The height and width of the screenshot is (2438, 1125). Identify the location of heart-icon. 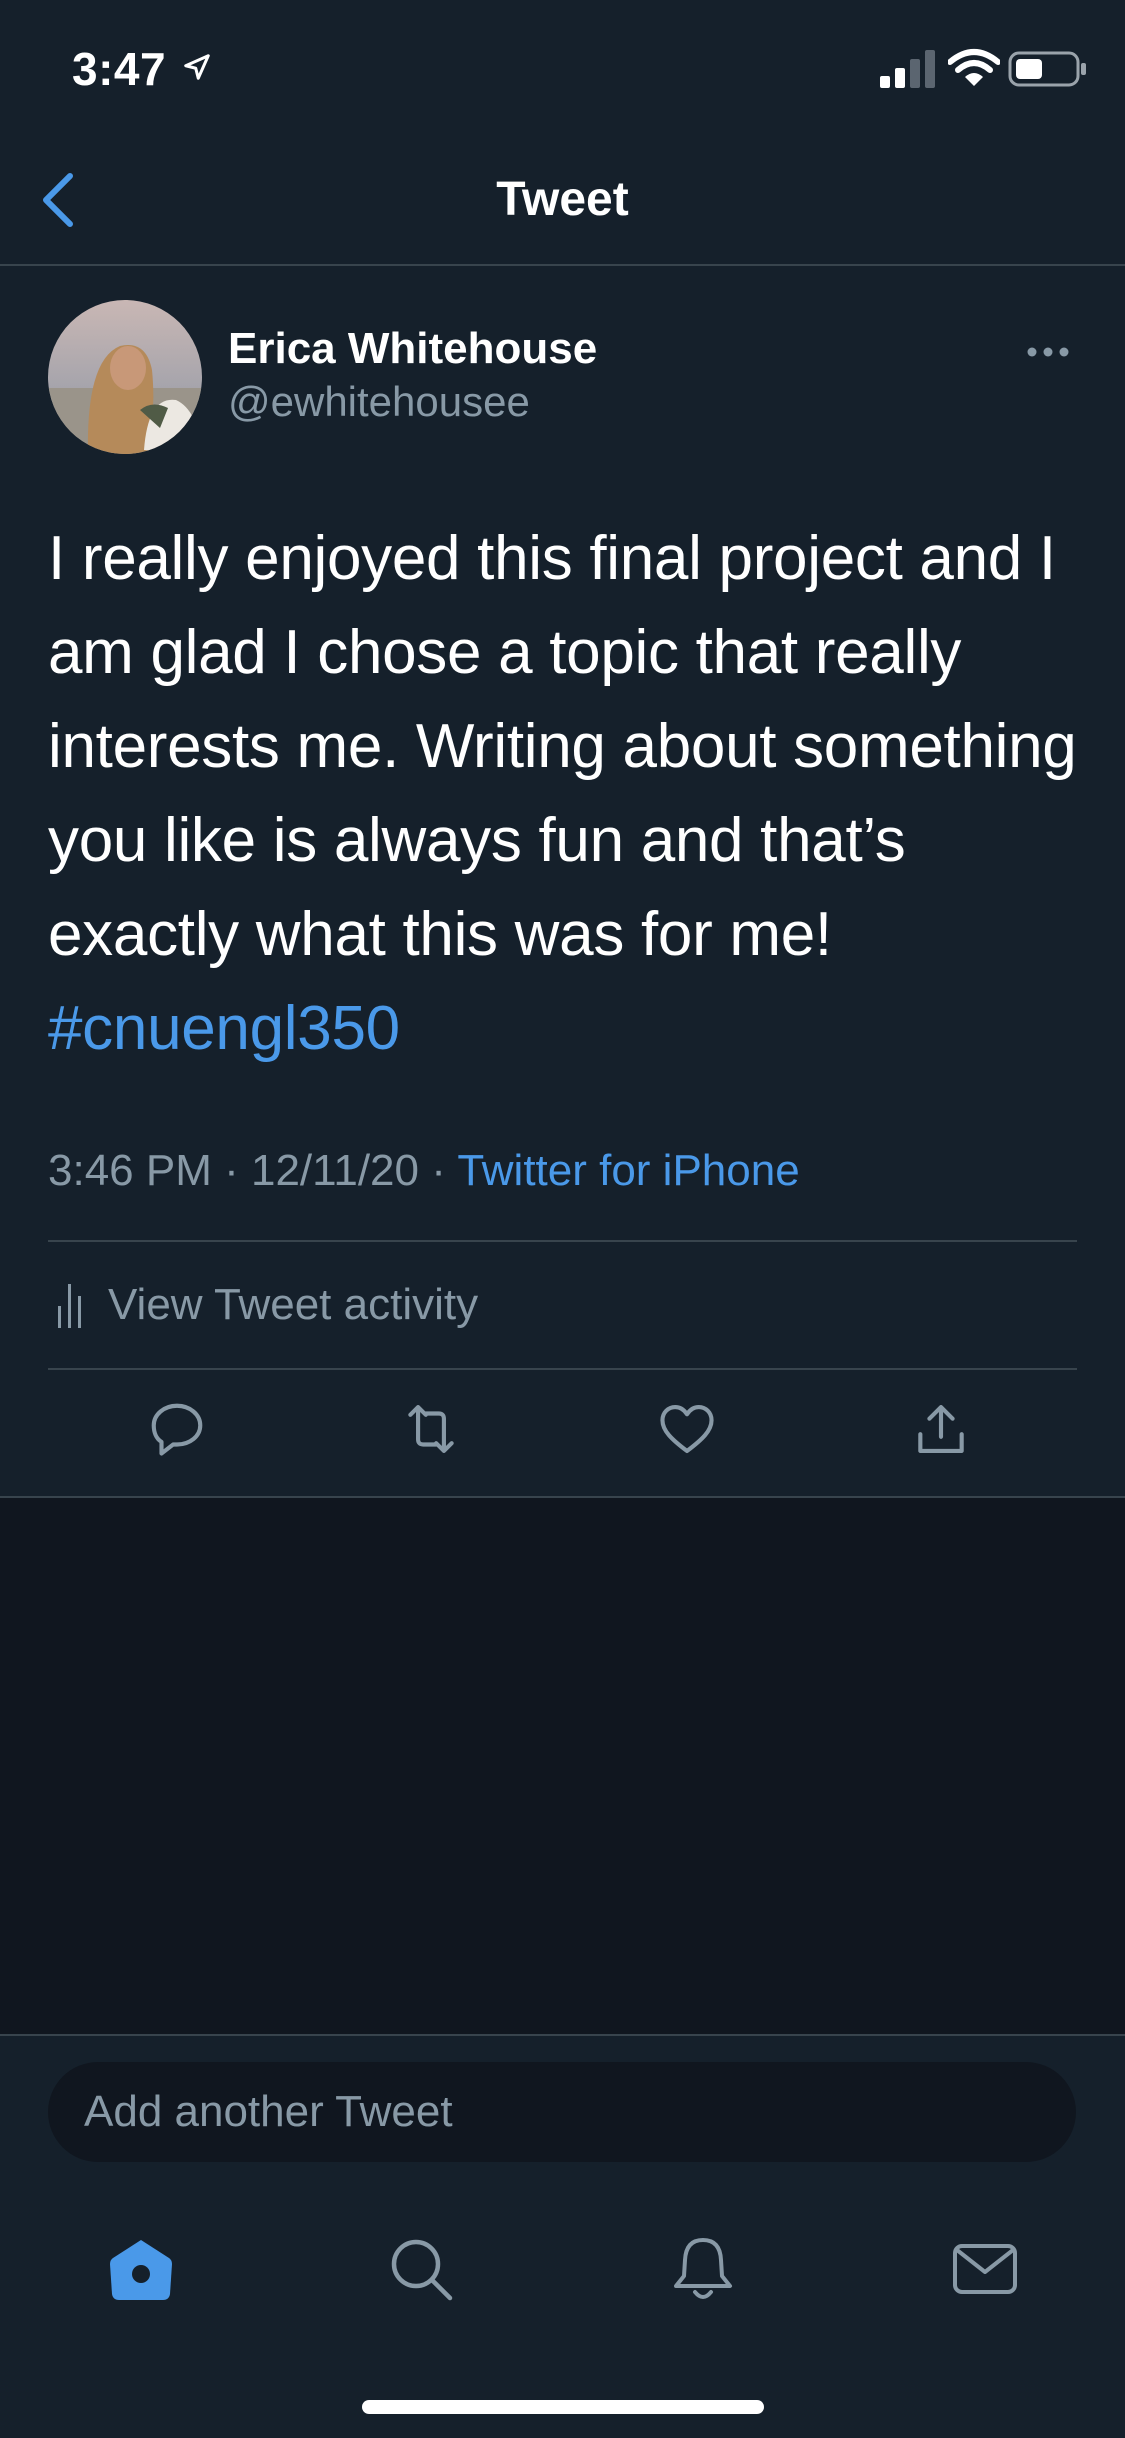
(687, 1429).